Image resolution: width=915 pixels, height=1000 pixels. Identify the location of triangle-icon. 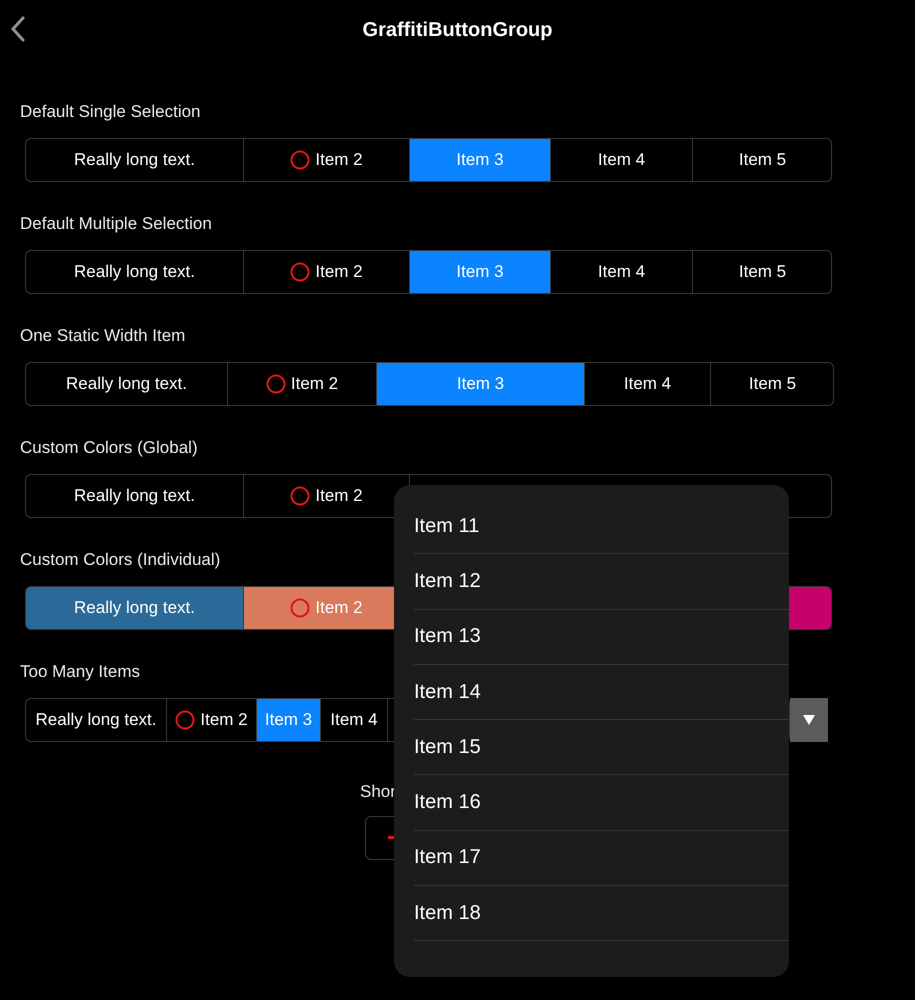
(809, 720).